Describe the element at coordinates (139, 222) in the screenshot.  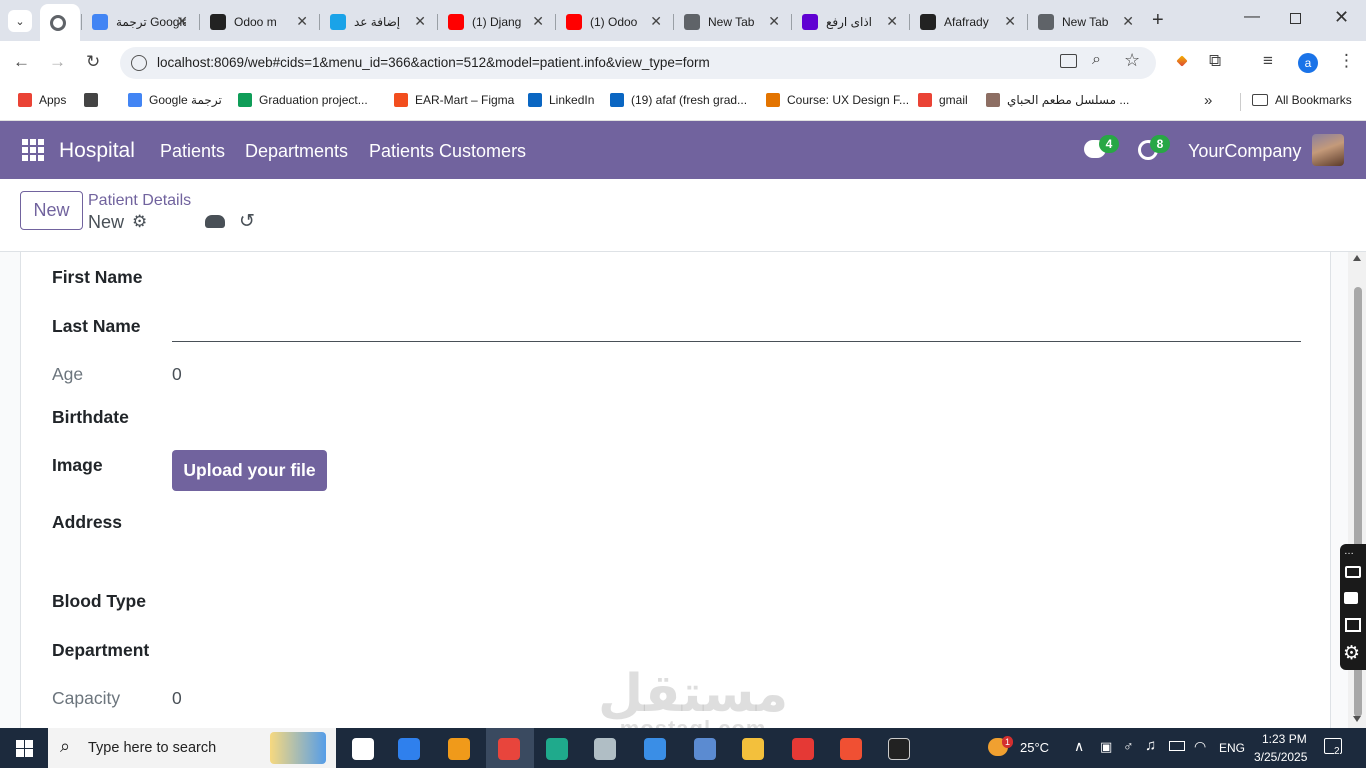
I see `actions-gear-icon: ⚙` at that location.